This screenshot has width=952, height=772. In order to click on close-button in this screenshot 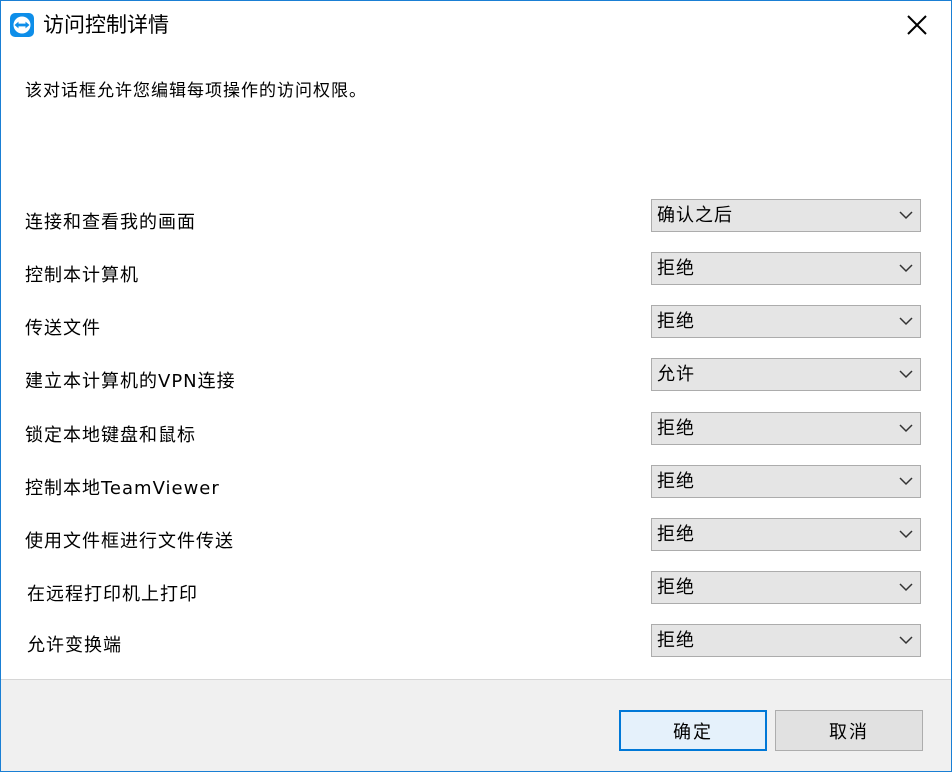, I will do `click(917, 25)`.